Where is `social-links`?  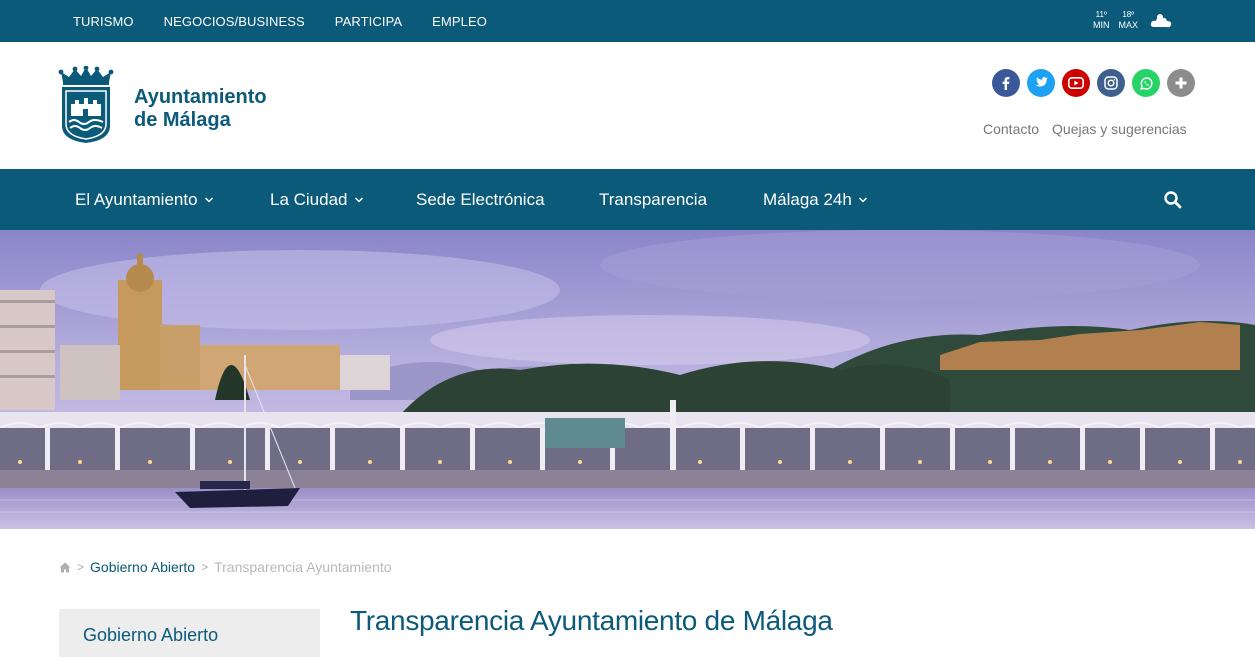 social-links is located at coordinates (1097, 83).